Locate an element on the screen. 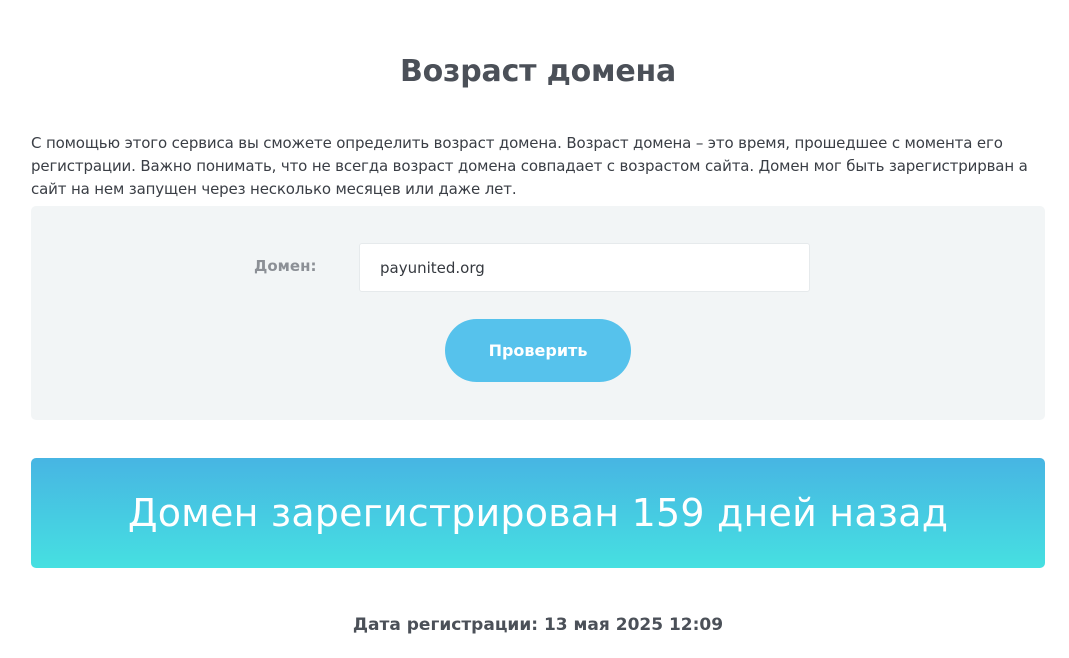 Image resolution: width=1069 pixels, height=658 pixels. domain-field-label: Домен: is located at coordinates (285, 266).